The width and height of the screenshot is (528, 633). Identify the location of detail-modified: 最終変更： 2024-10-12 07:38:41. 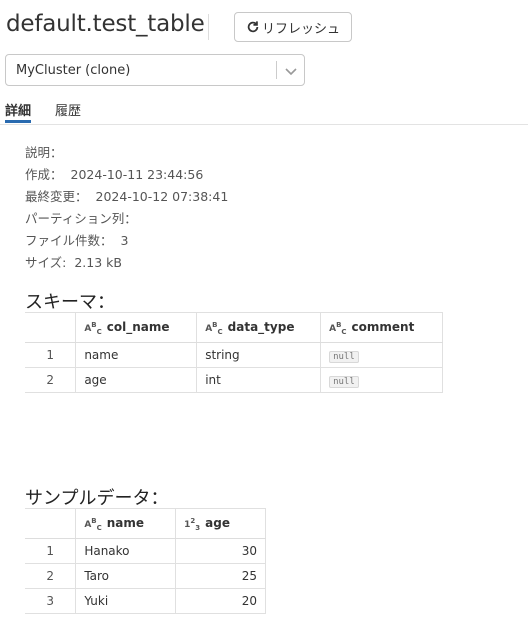
(126, 199).